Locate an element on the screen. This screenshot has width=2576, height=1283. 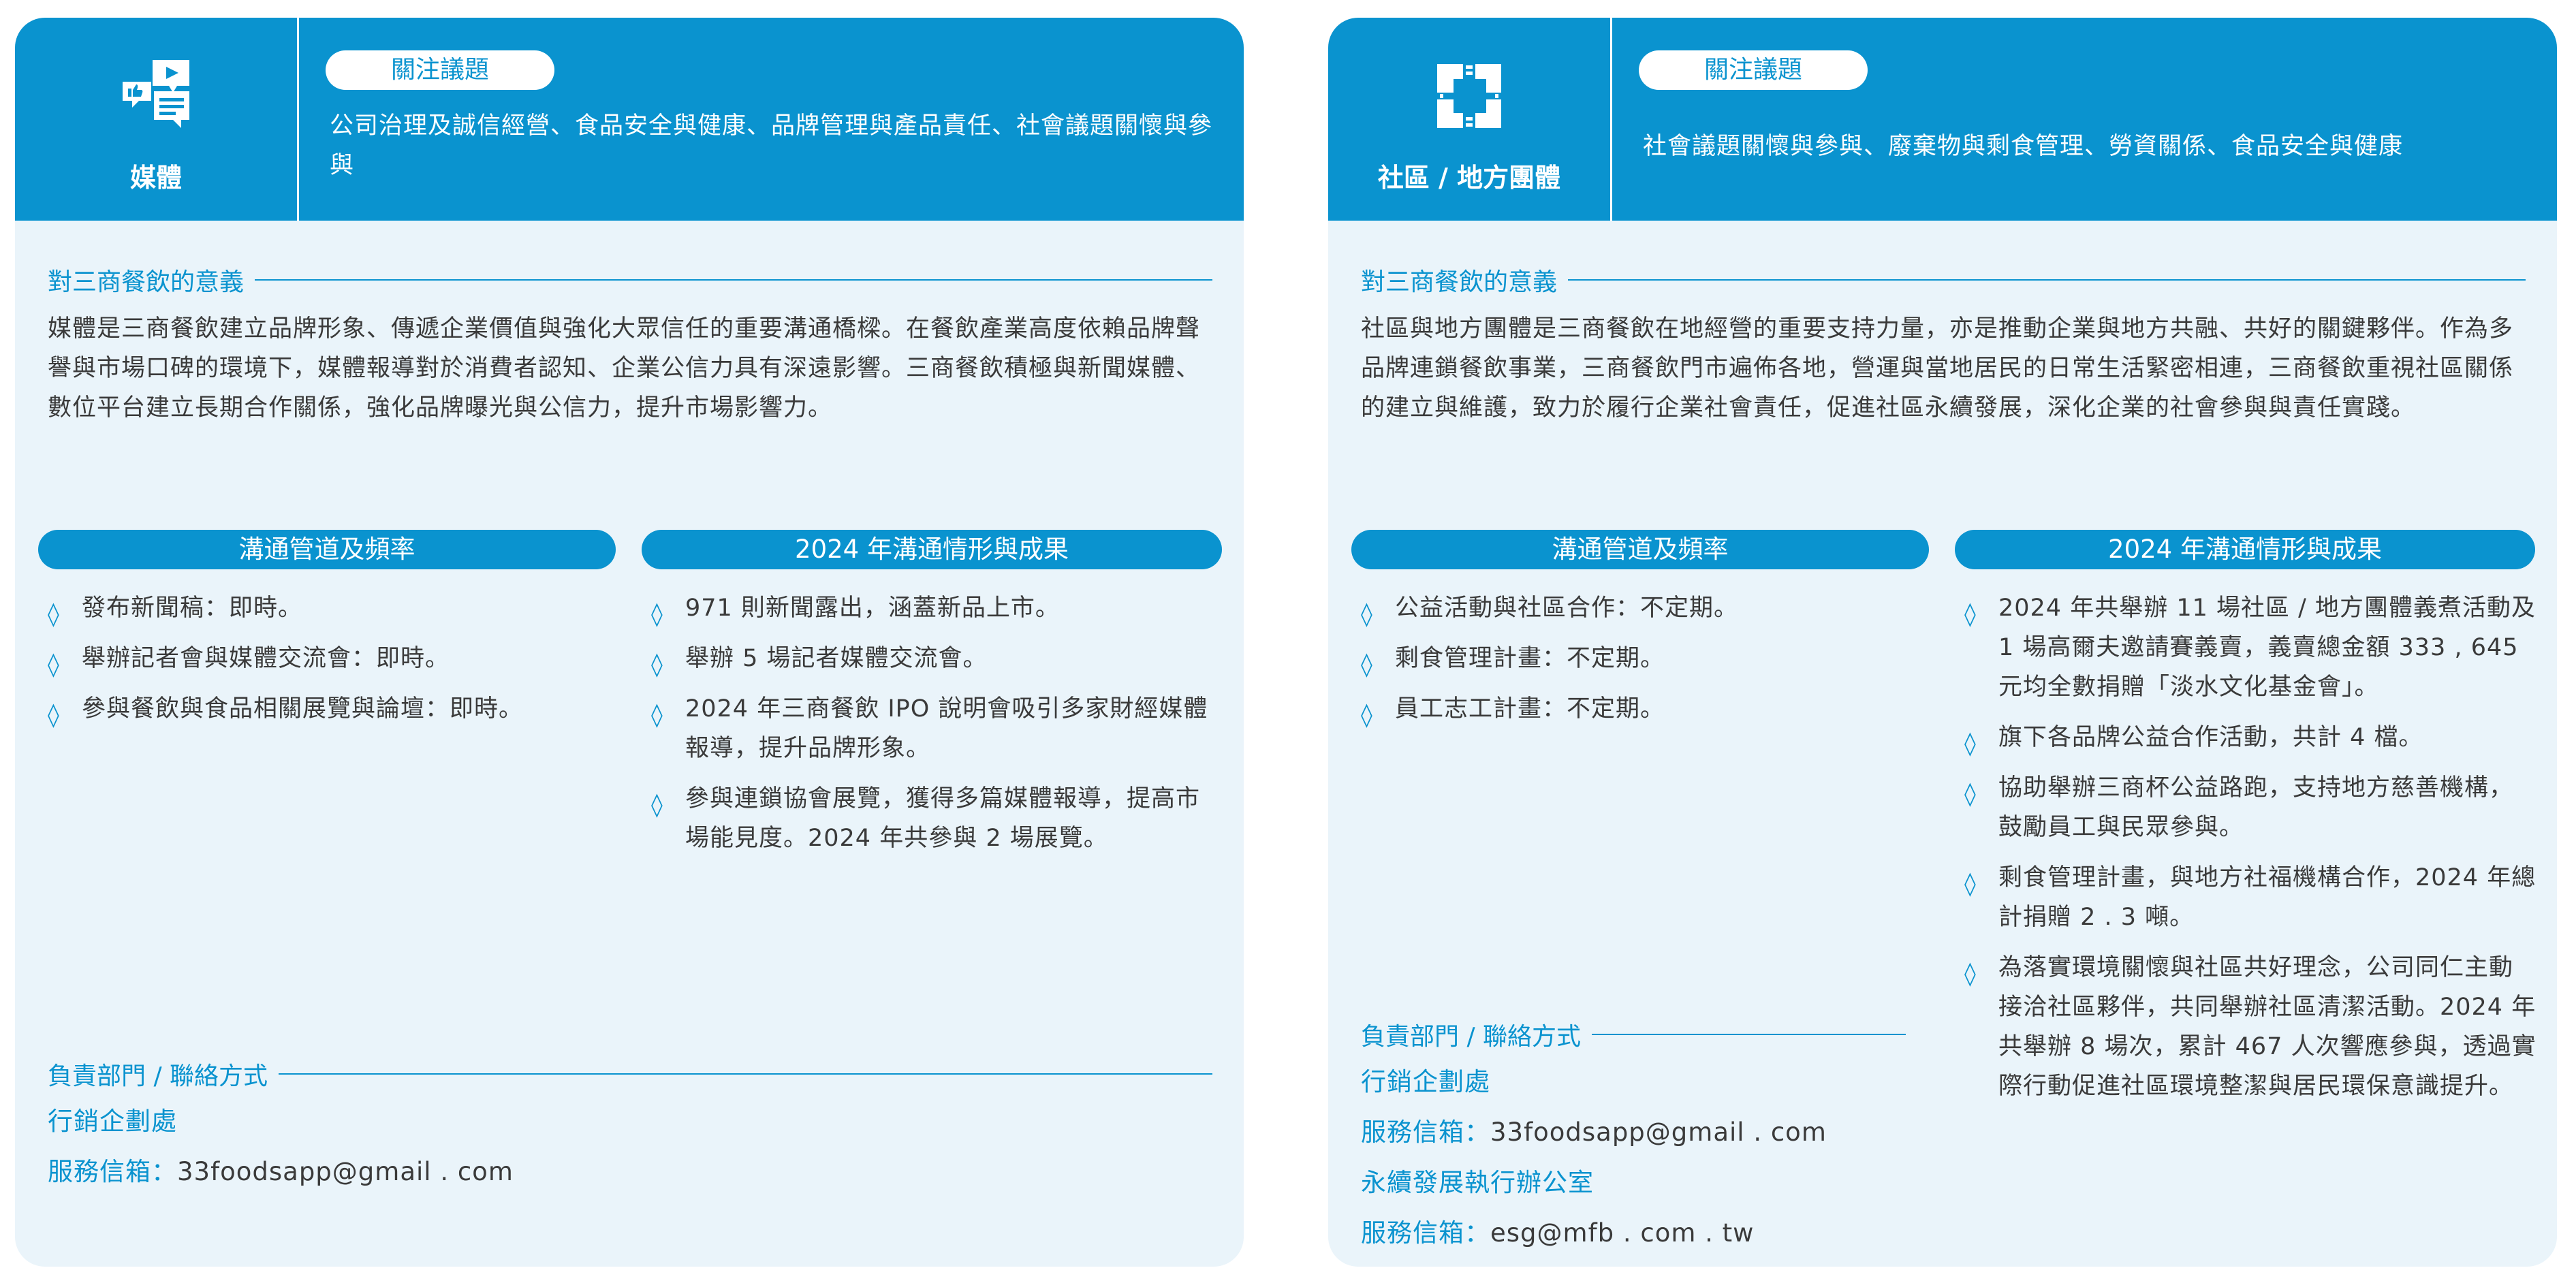
contact-email-line: 服務信箱：esg@mfb . com . tw is located at coordinates (1557, 1233).